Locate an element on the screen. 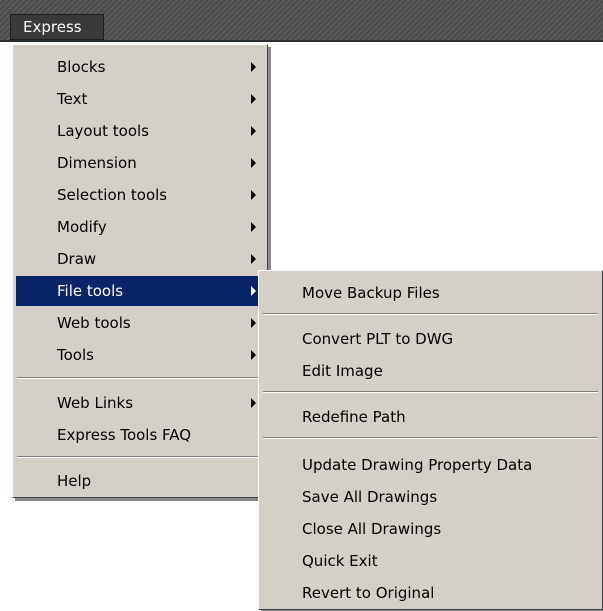 The height and width of the screenshot is (611, 603). menu-item-label: Close All Drawings is located at coordinates (372, 529).